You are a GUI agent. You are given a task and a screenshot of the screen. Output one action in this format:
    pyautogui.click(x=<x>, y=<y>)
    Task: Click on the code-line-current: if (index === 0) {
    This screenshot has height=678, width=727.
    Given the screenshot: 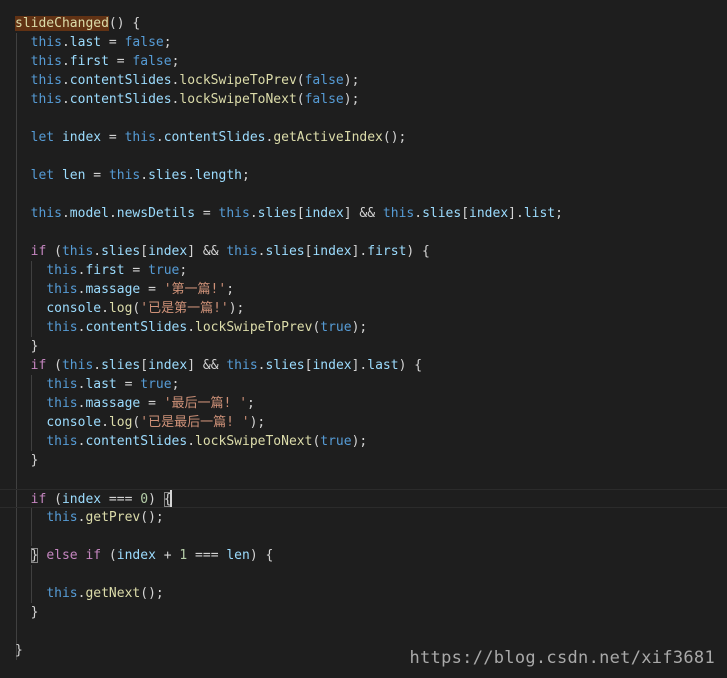 What is the action you would take?
    pyautogui.click(x=363, y=498)
    